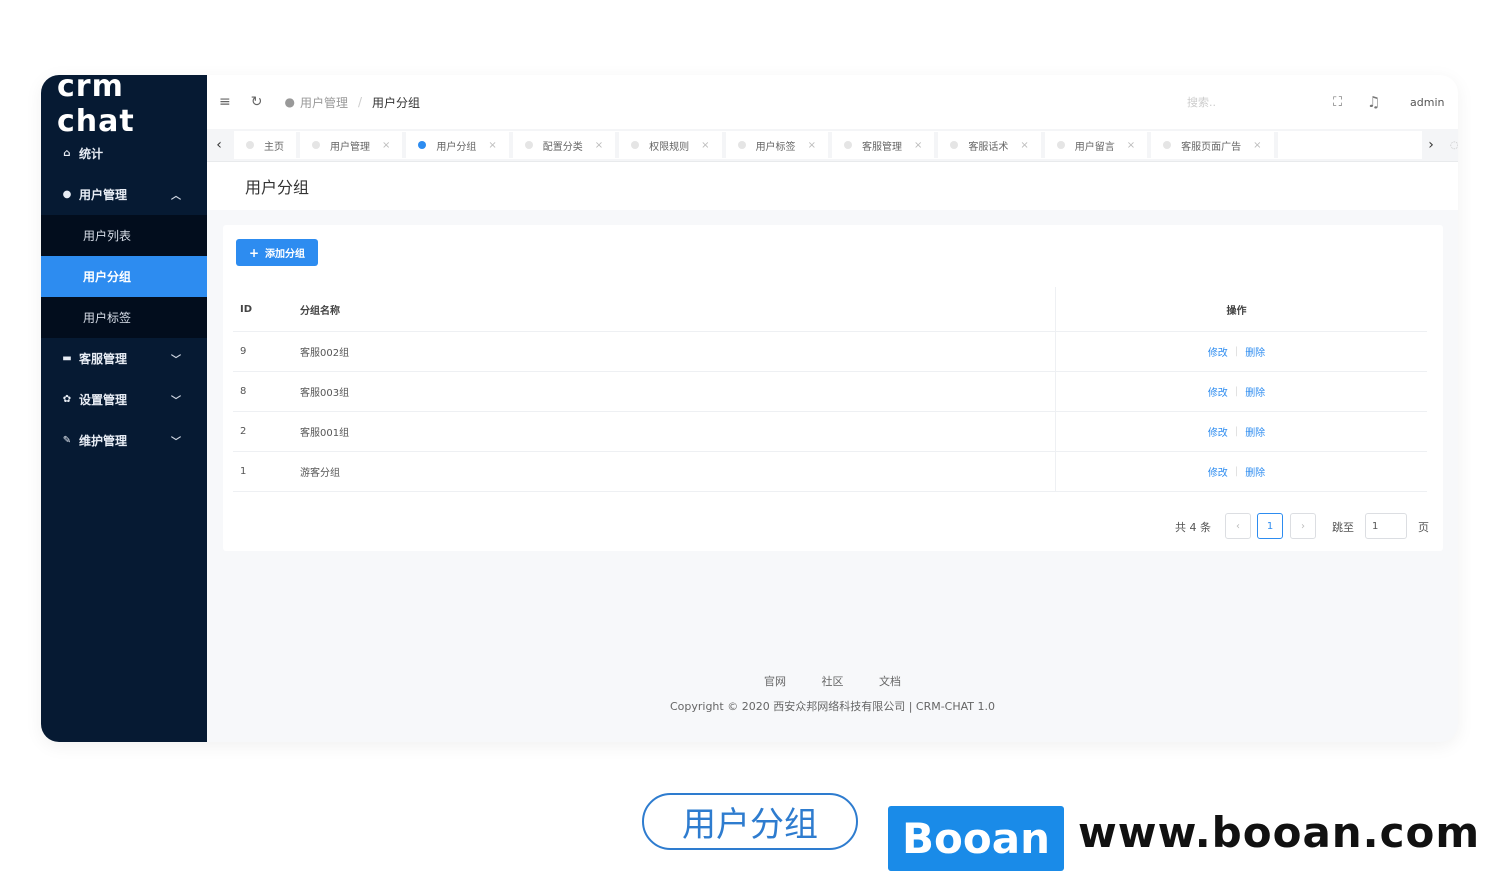 This screenshot has width=1500, height=892. What do you see at coordinates (1094, 147) in the screenshot?
I see `tab-label: 用户留言` at bounding box center [1094, 147].